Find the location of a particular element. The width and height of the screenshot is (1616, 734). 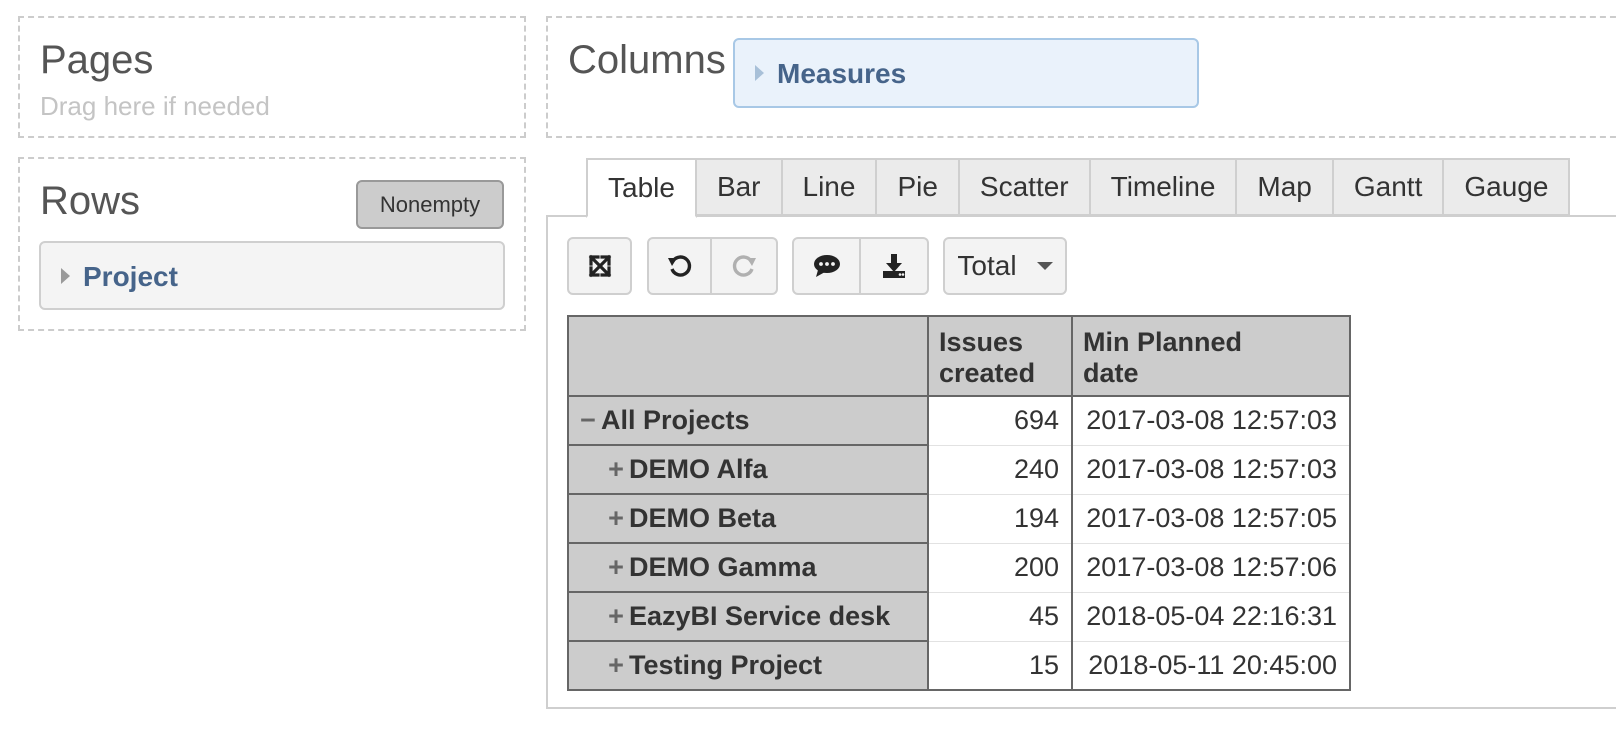

comment-icon is located at coordinates (826, 266).